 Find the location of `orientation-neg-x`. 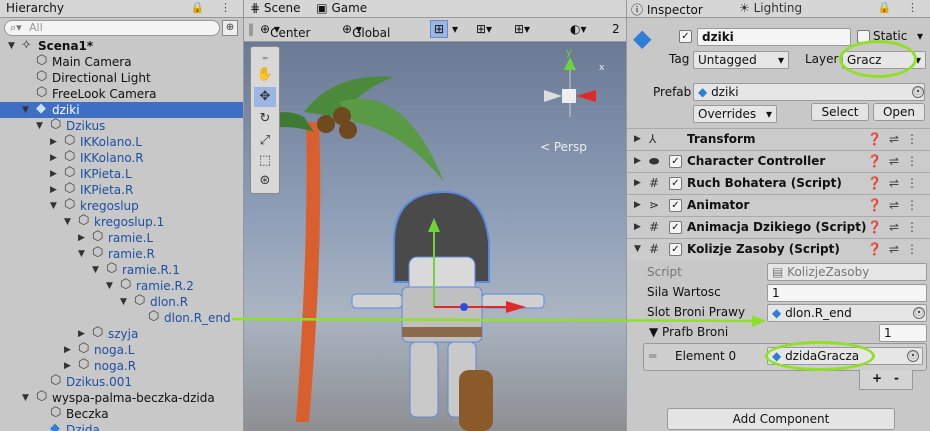

orientation-neg-x is located at coordinates (553, 96).